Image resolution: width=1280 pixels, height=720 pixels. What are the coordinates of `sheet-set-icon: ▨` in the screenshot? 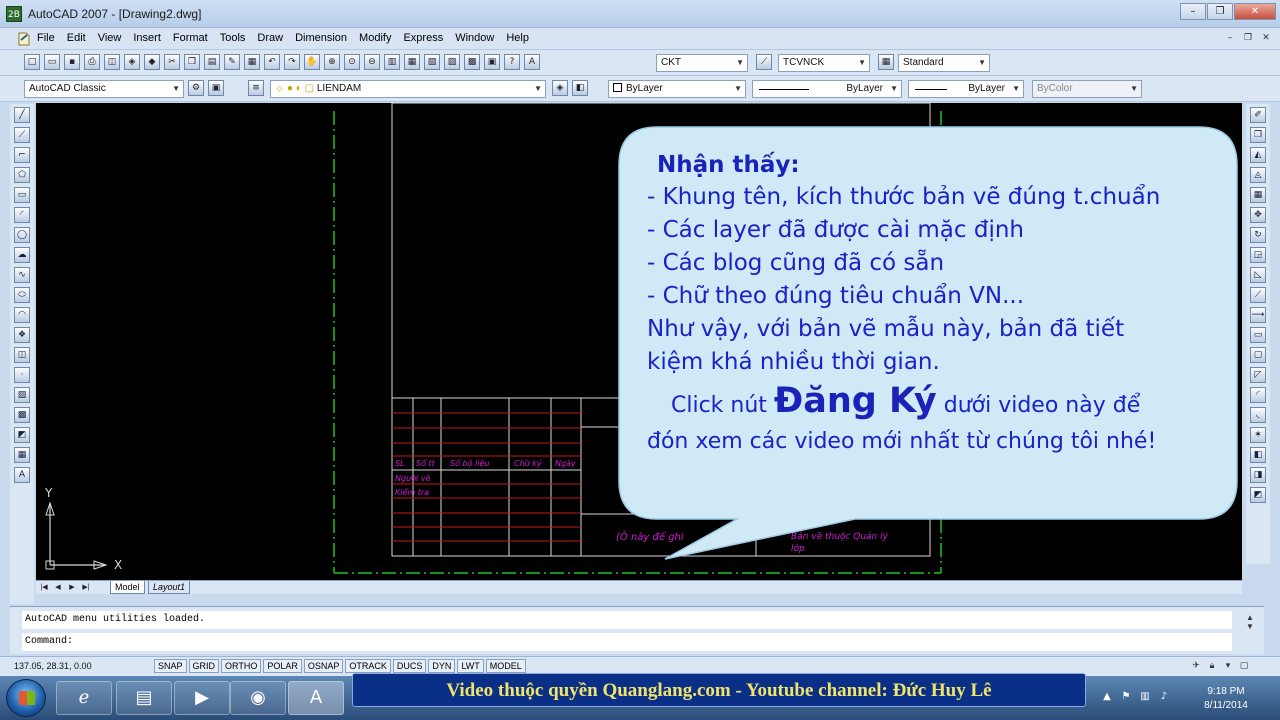 It's located at (452, 62).